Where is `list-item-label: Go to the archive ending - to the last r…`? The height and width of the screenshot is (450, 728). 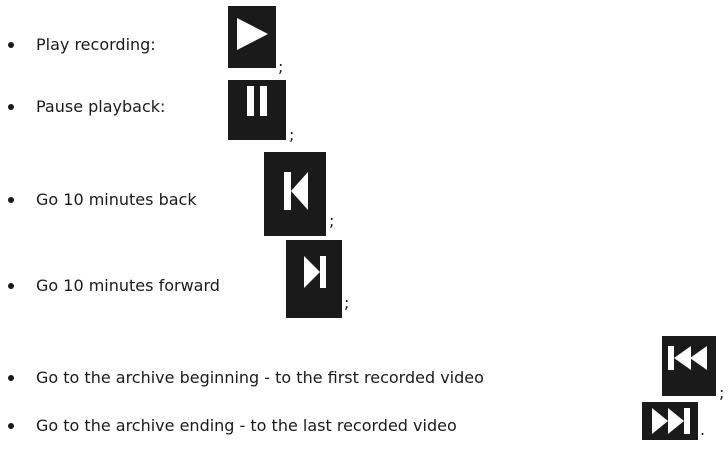
list-item-label: Go to the archive ending - to the last r… is located at coordinates (246, 425).